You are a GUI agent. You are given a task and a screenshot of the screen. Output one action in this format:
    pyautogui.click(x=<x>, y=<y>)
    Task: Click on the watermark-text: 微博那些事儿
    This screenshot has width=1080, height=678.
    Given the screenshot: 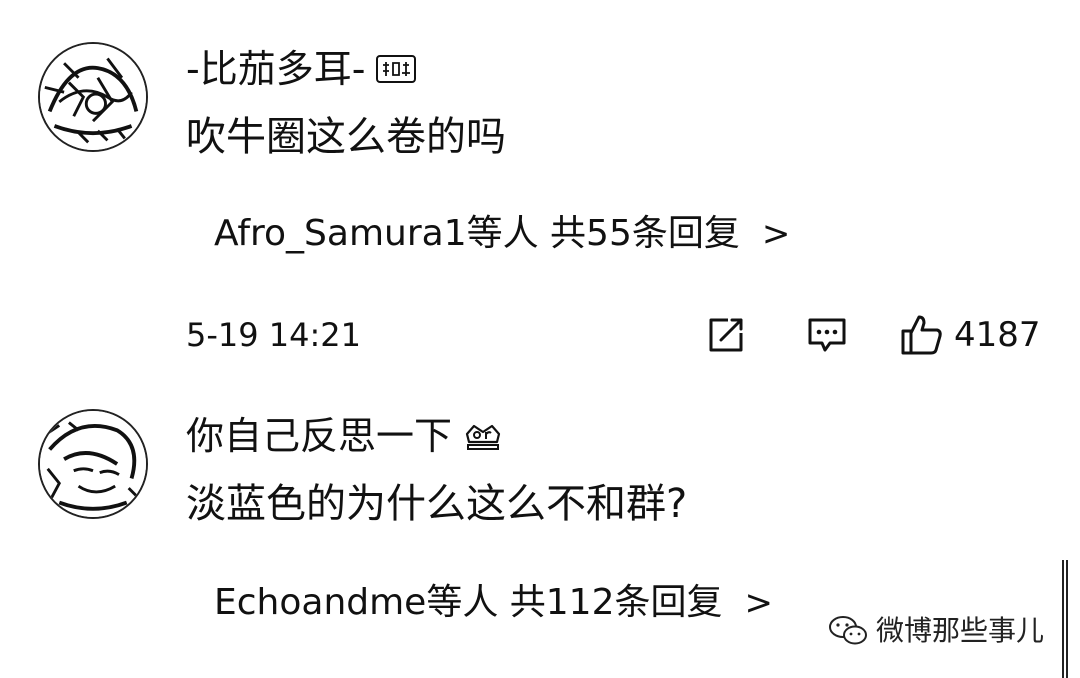 What is the action you would take?
    pyautogui.click(x=959, y=630)
    